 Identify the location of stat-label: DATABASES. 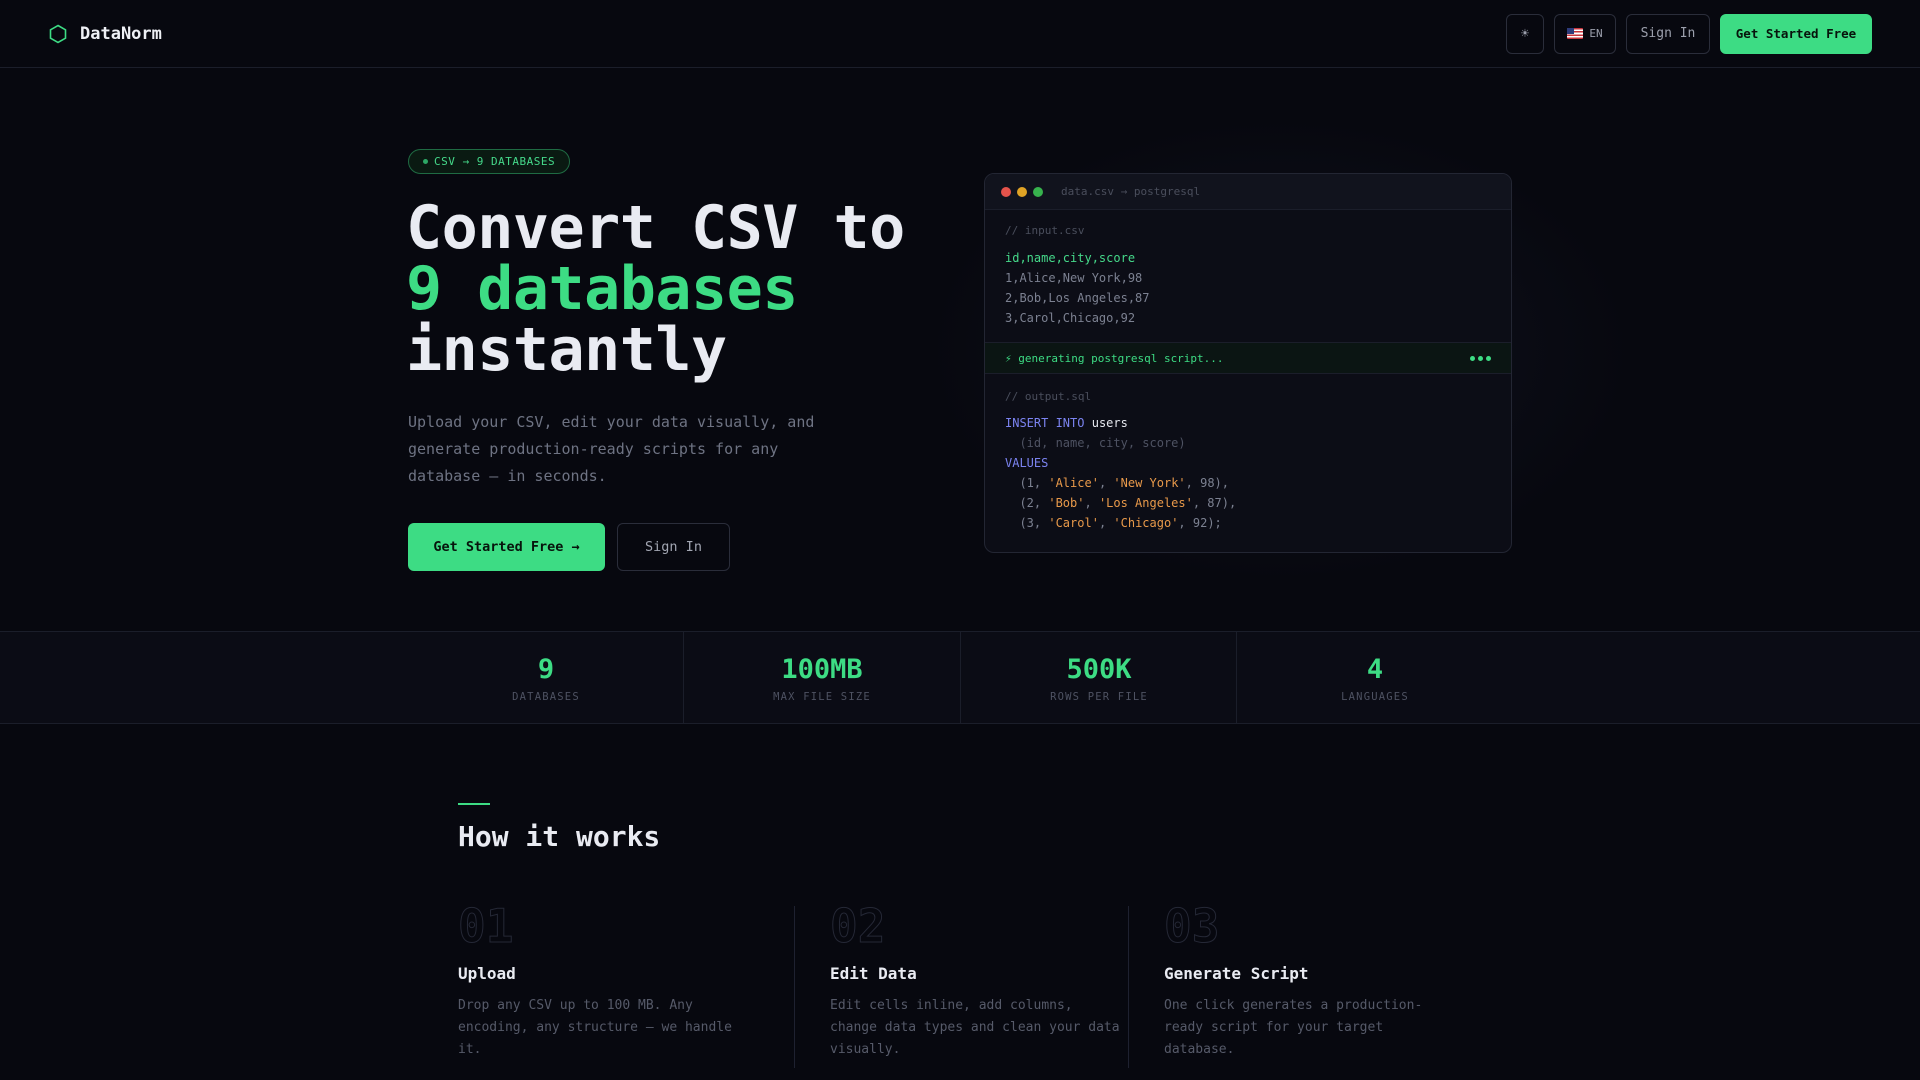
(546, 696).